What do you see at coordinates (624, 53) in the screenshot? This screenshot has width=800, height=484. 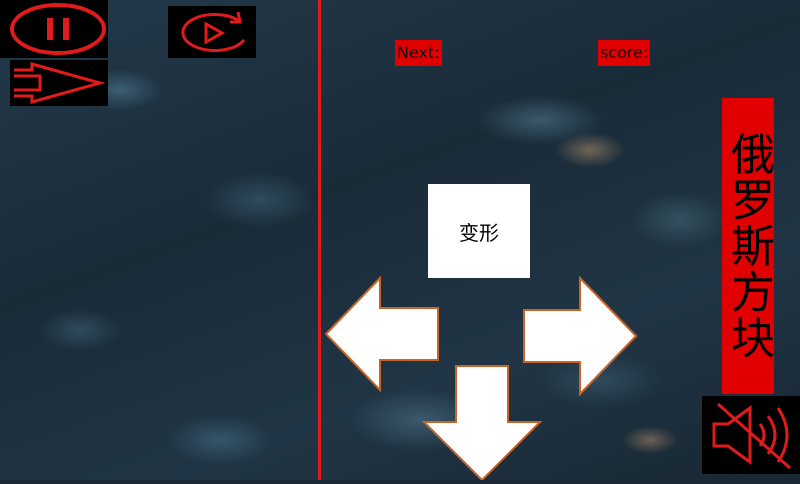 I see `score-label: score:` at bounding box center [624, 53].